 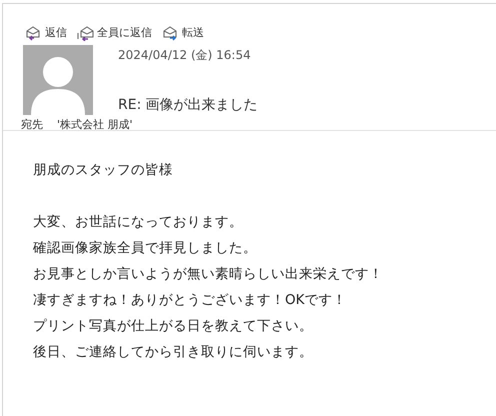 What do you see at coordinates (114, 32) in the screenshot?
I see `reply-all-button: 全員に返信` at bounding box center [114, 32].